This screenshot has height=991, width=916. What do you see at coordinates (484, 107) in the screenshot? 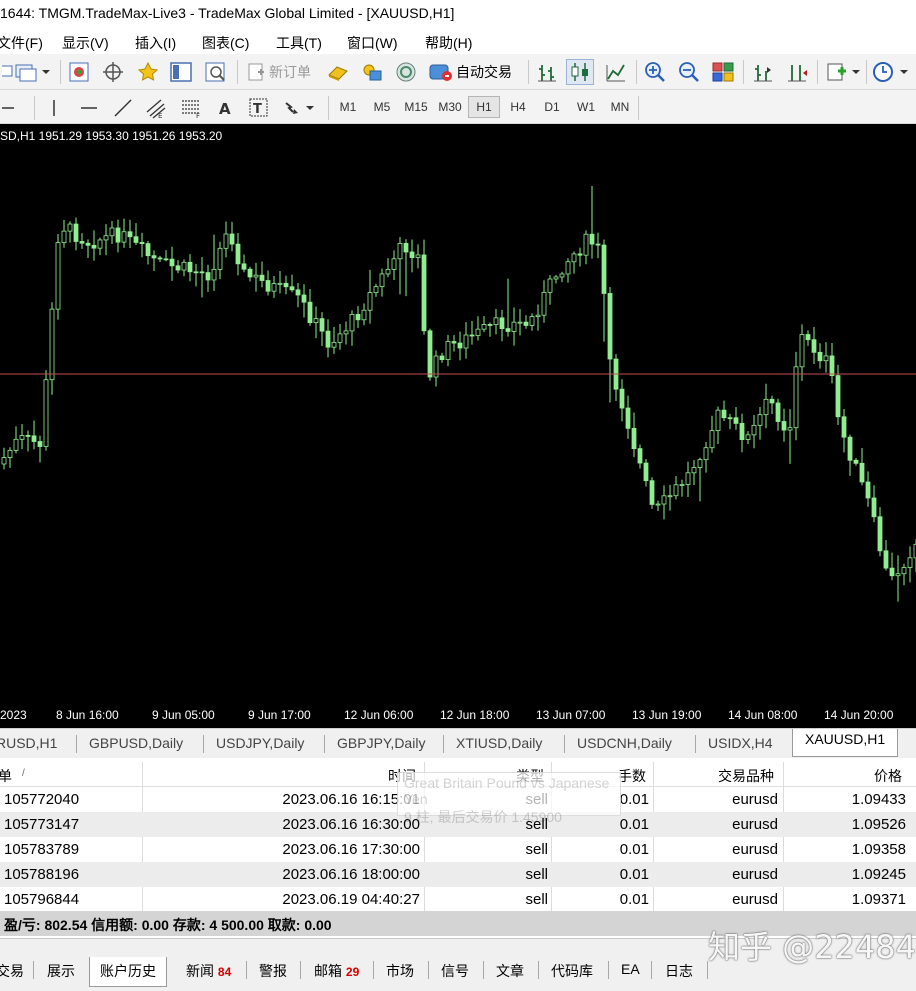
I see `timeframe-h1: H1` at bounding box center [484, 107].